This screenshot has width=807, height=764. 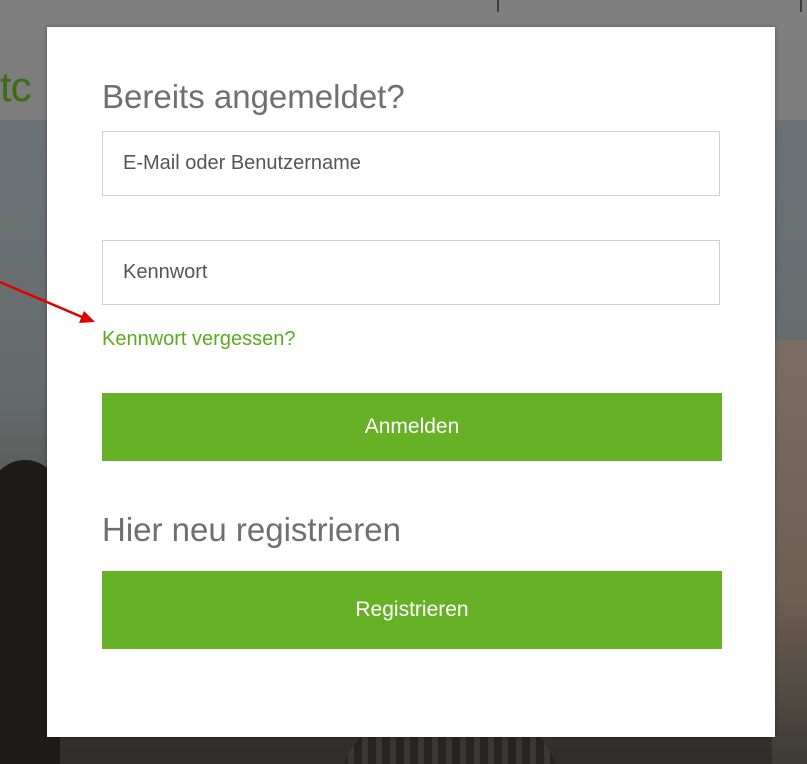 I want to click on register-button: Registrieren, so click(x=412, y=610).